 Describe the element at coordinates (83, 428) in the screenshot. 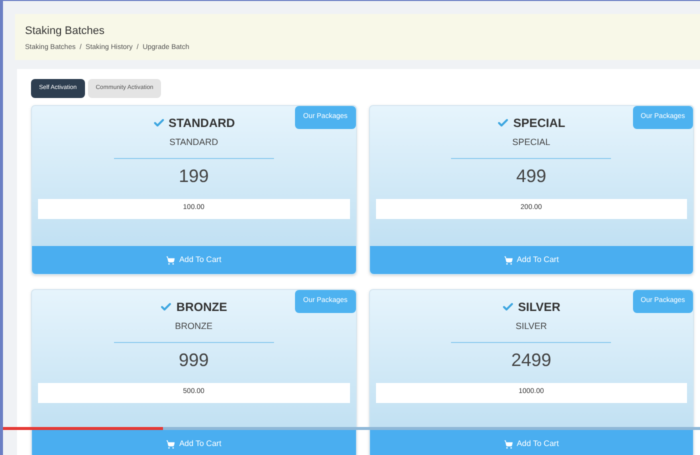

I see `video-progress-fill` at that location.